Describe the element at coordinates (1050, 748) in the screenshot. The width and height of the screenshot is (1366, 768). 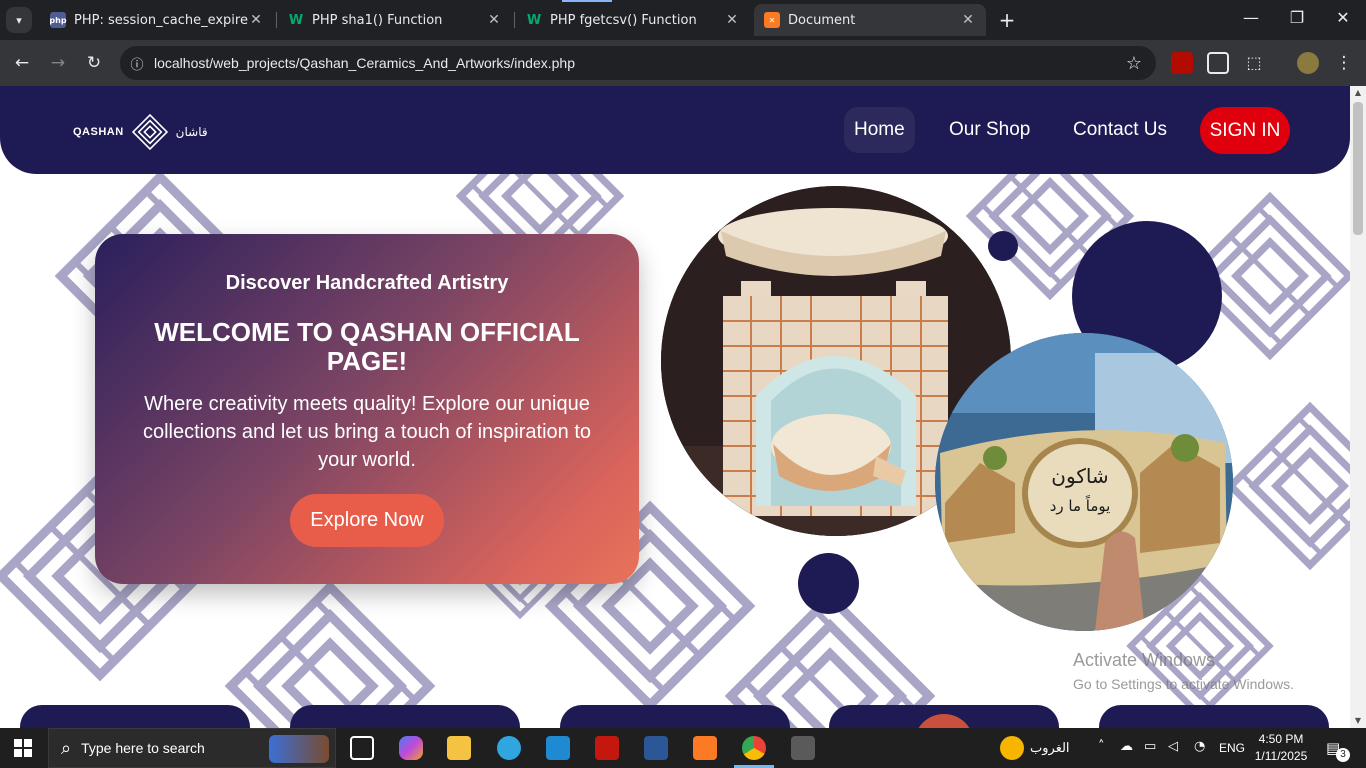
I see `weather-text: الغروب` at that location.